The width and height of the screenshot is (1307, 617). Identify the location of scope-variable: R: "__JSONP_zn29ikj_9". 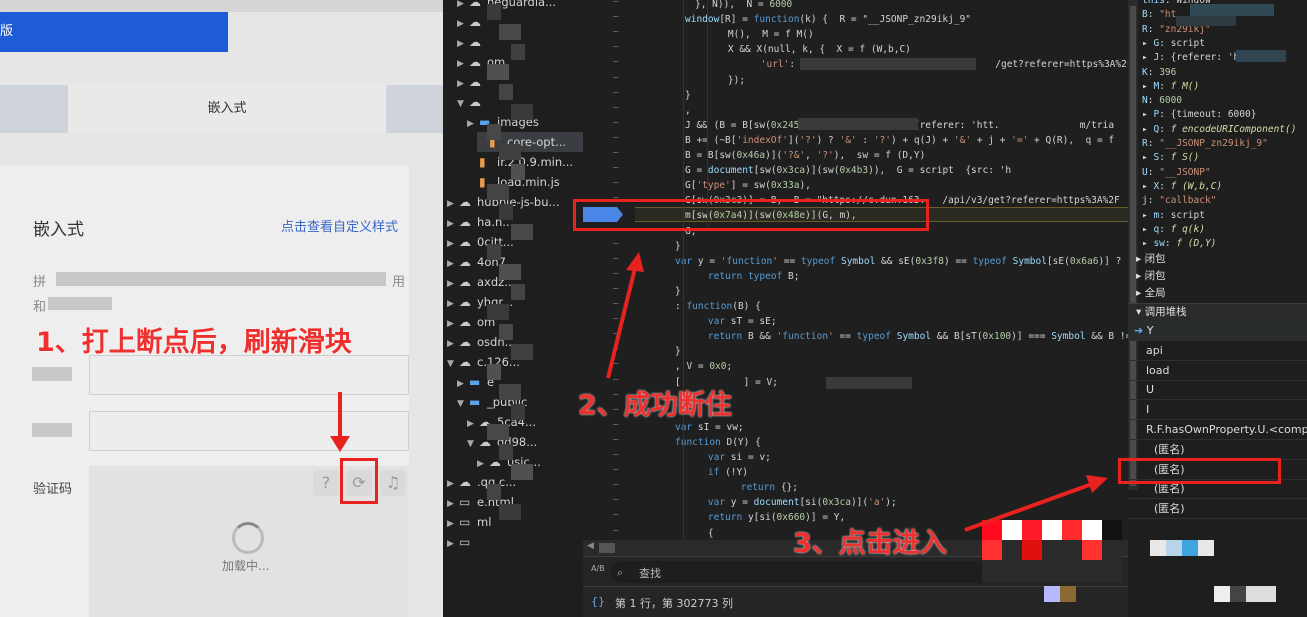
(1205, 144).